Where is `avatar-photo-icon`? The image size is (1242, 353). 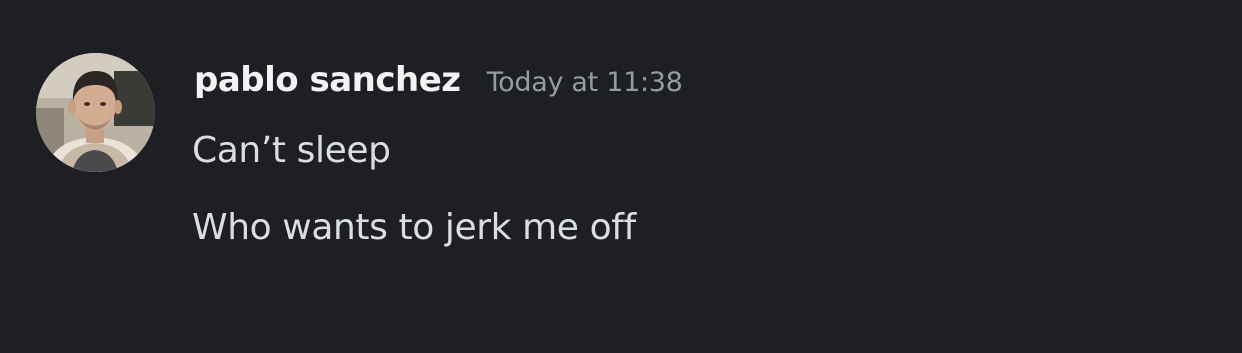 avatar-photo-icon is located at coordinates (95, 112).